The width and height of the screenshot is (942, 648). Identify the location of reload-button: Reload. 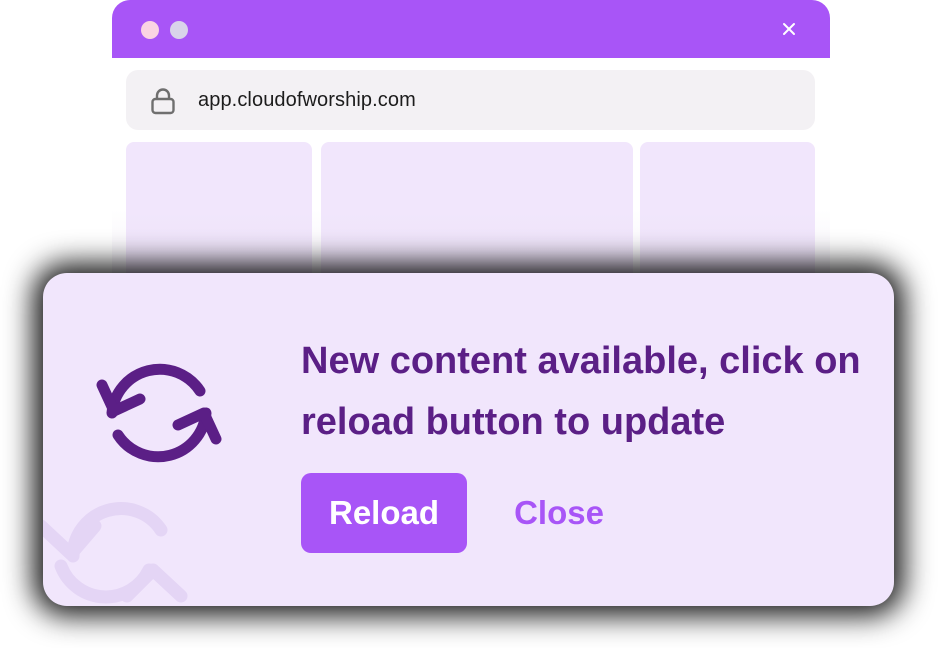
(384, 513).